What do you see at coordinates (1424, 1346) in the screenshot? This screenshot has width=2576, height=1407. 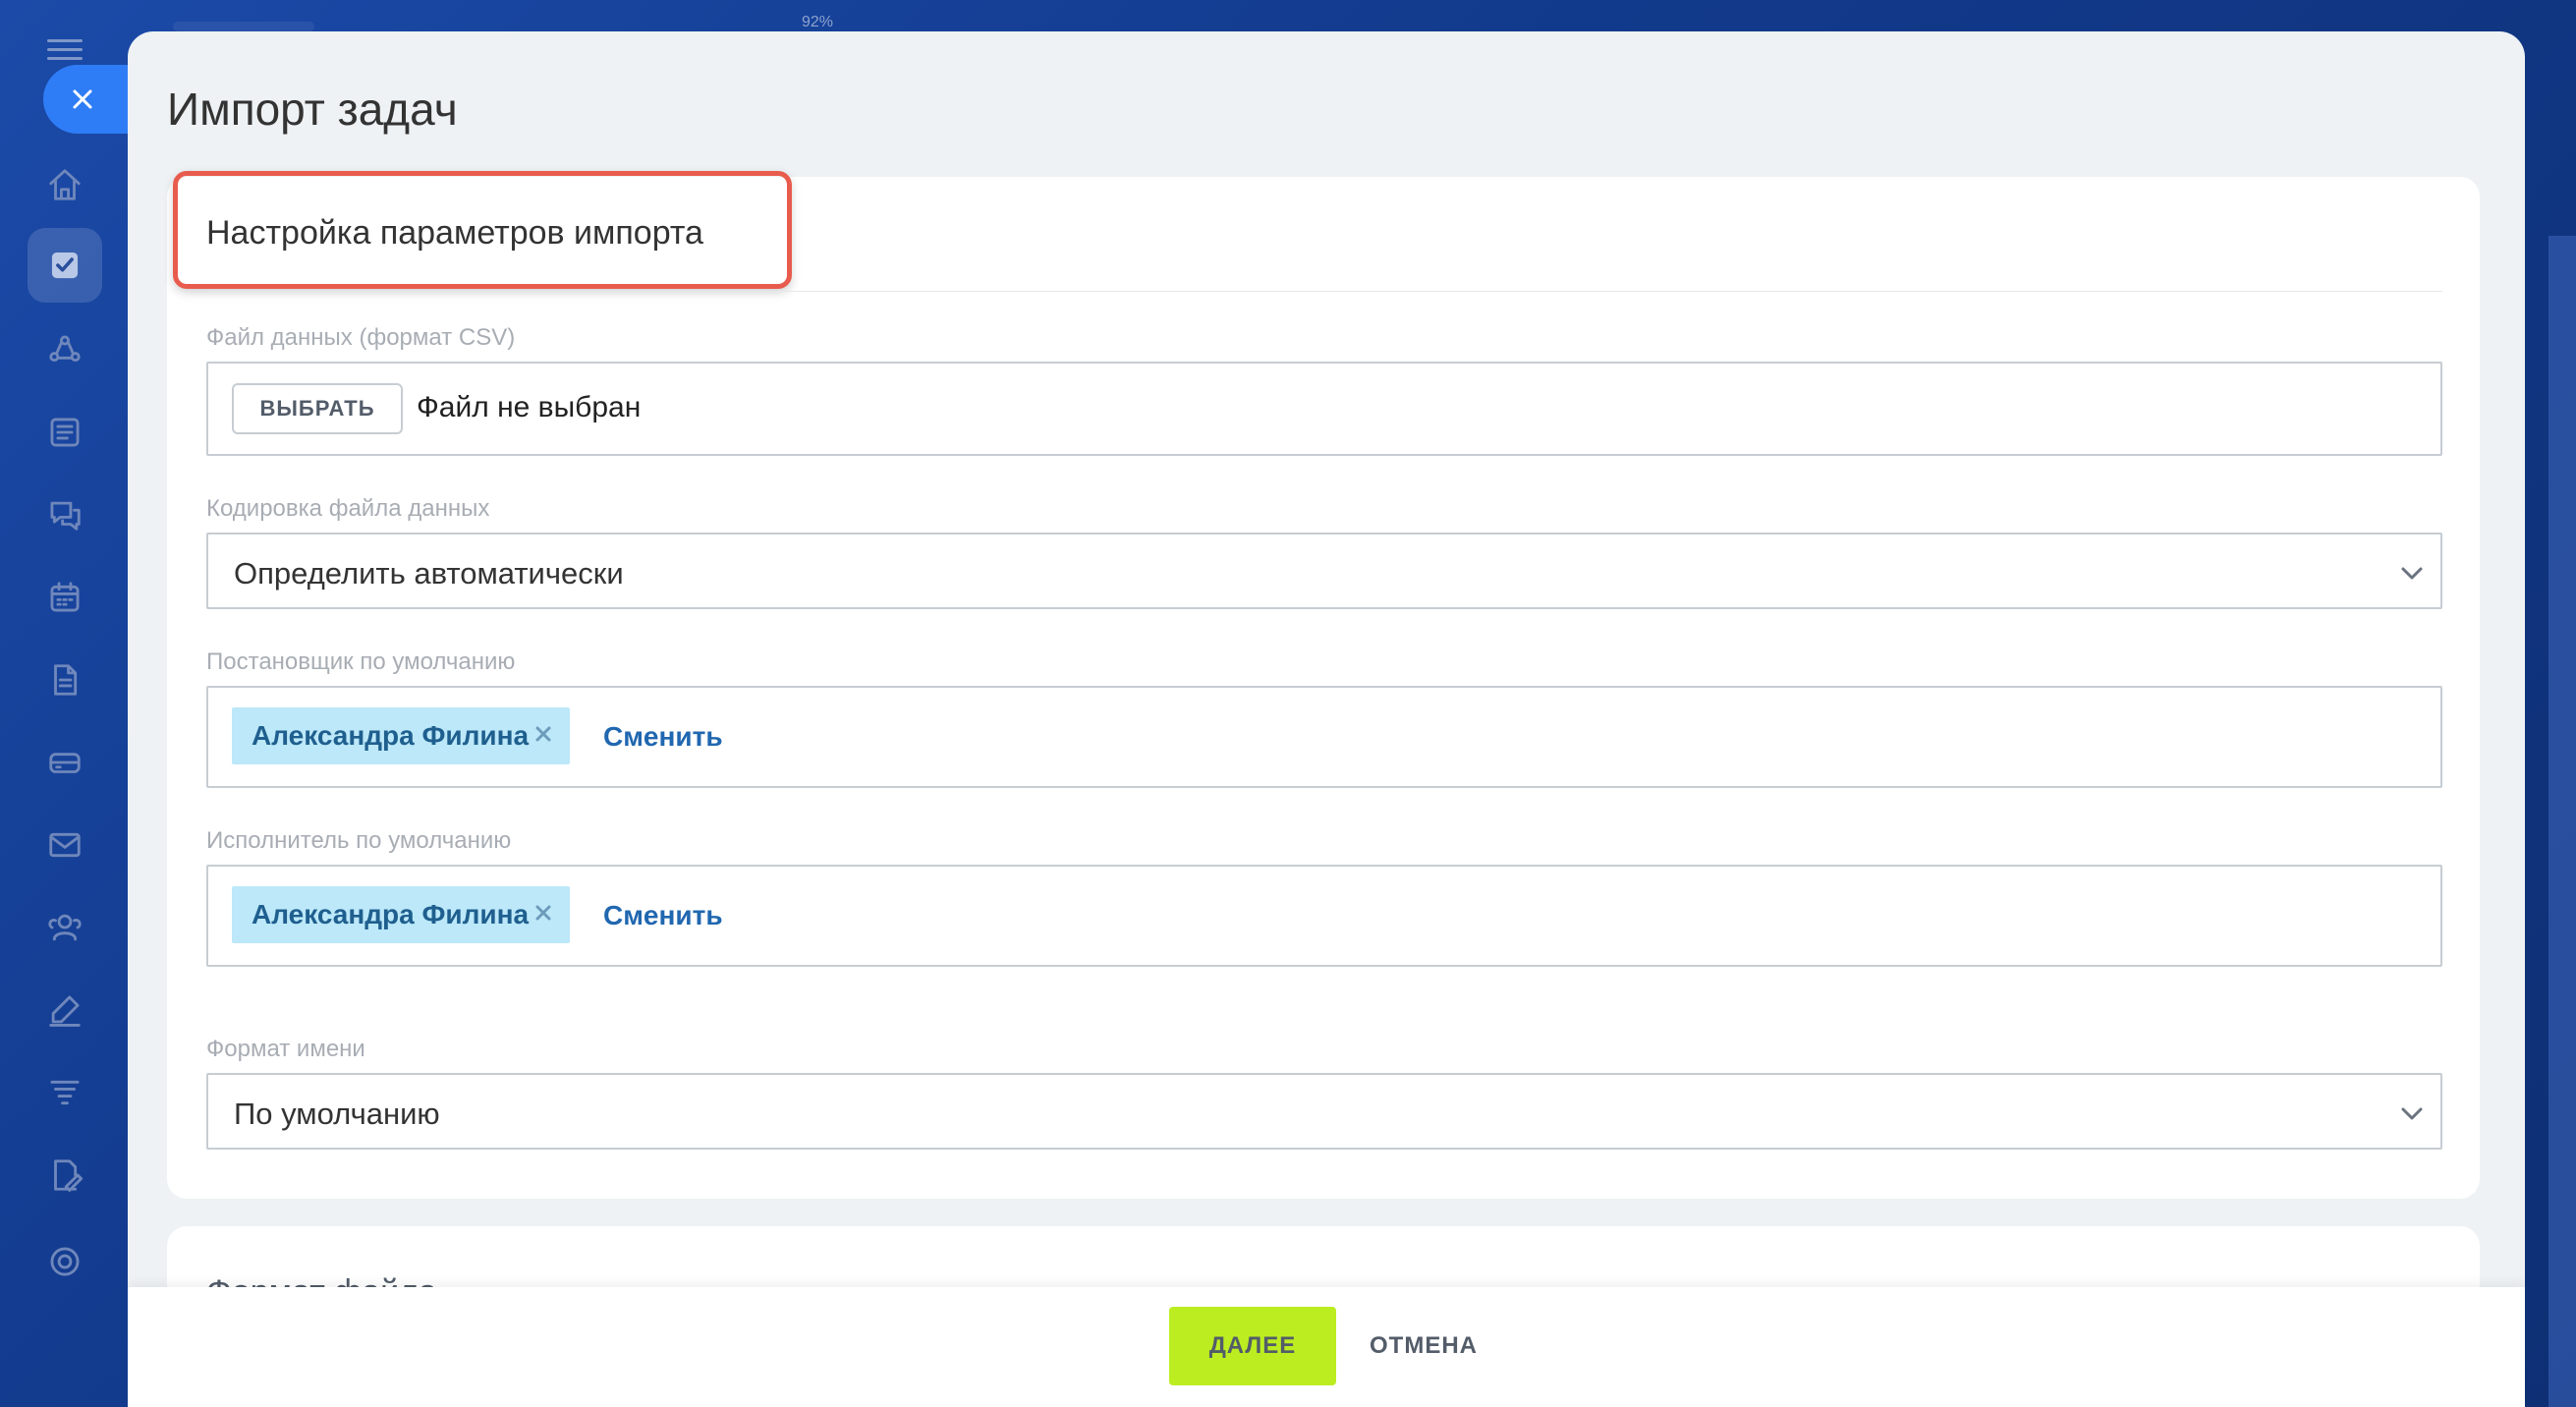 I see `cancel-button: ОТМЕНА` at bounding box center [1424, 1346].